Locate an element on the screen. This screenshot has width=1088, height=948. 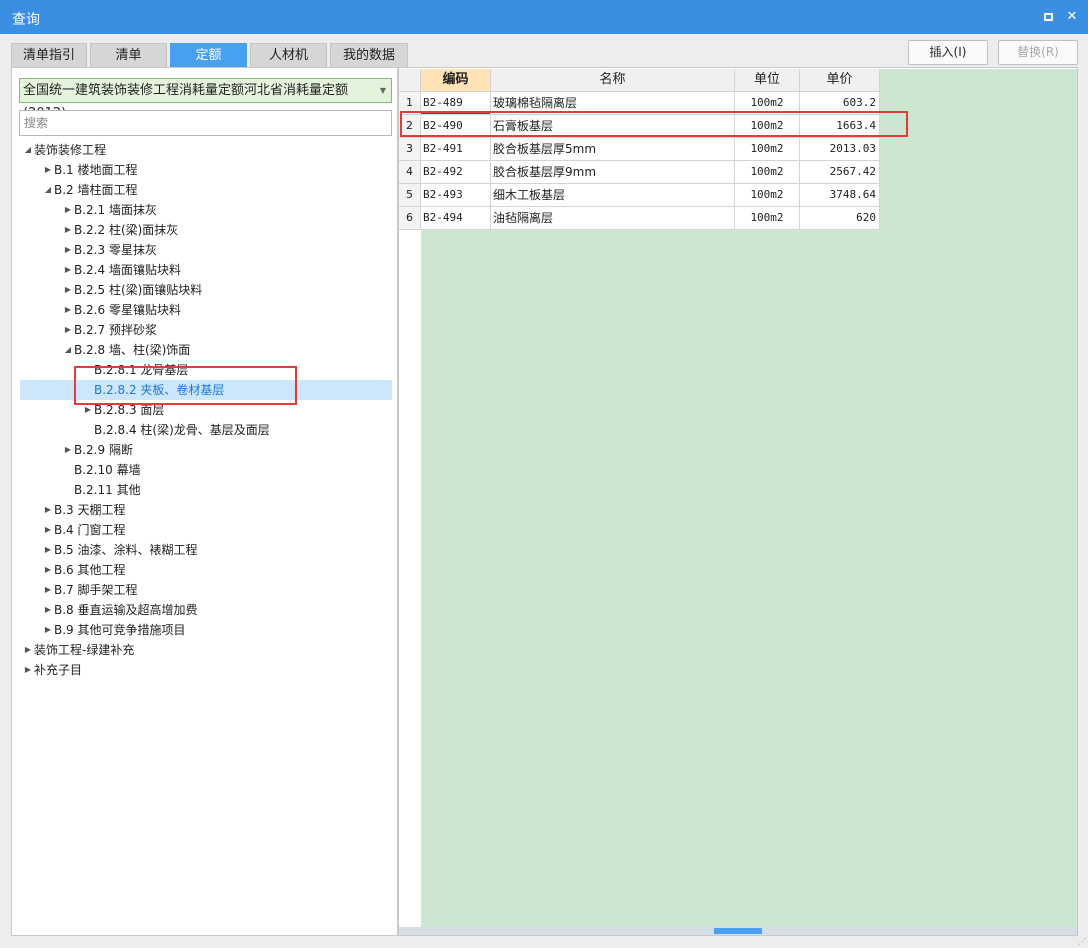
row-number: 3 is located at coordinates (410, 149).